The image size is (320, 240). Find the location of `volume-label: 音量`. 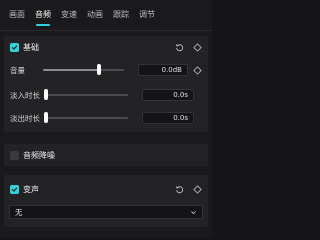

volume-label: 音量 is located at coordinates (17, 70).